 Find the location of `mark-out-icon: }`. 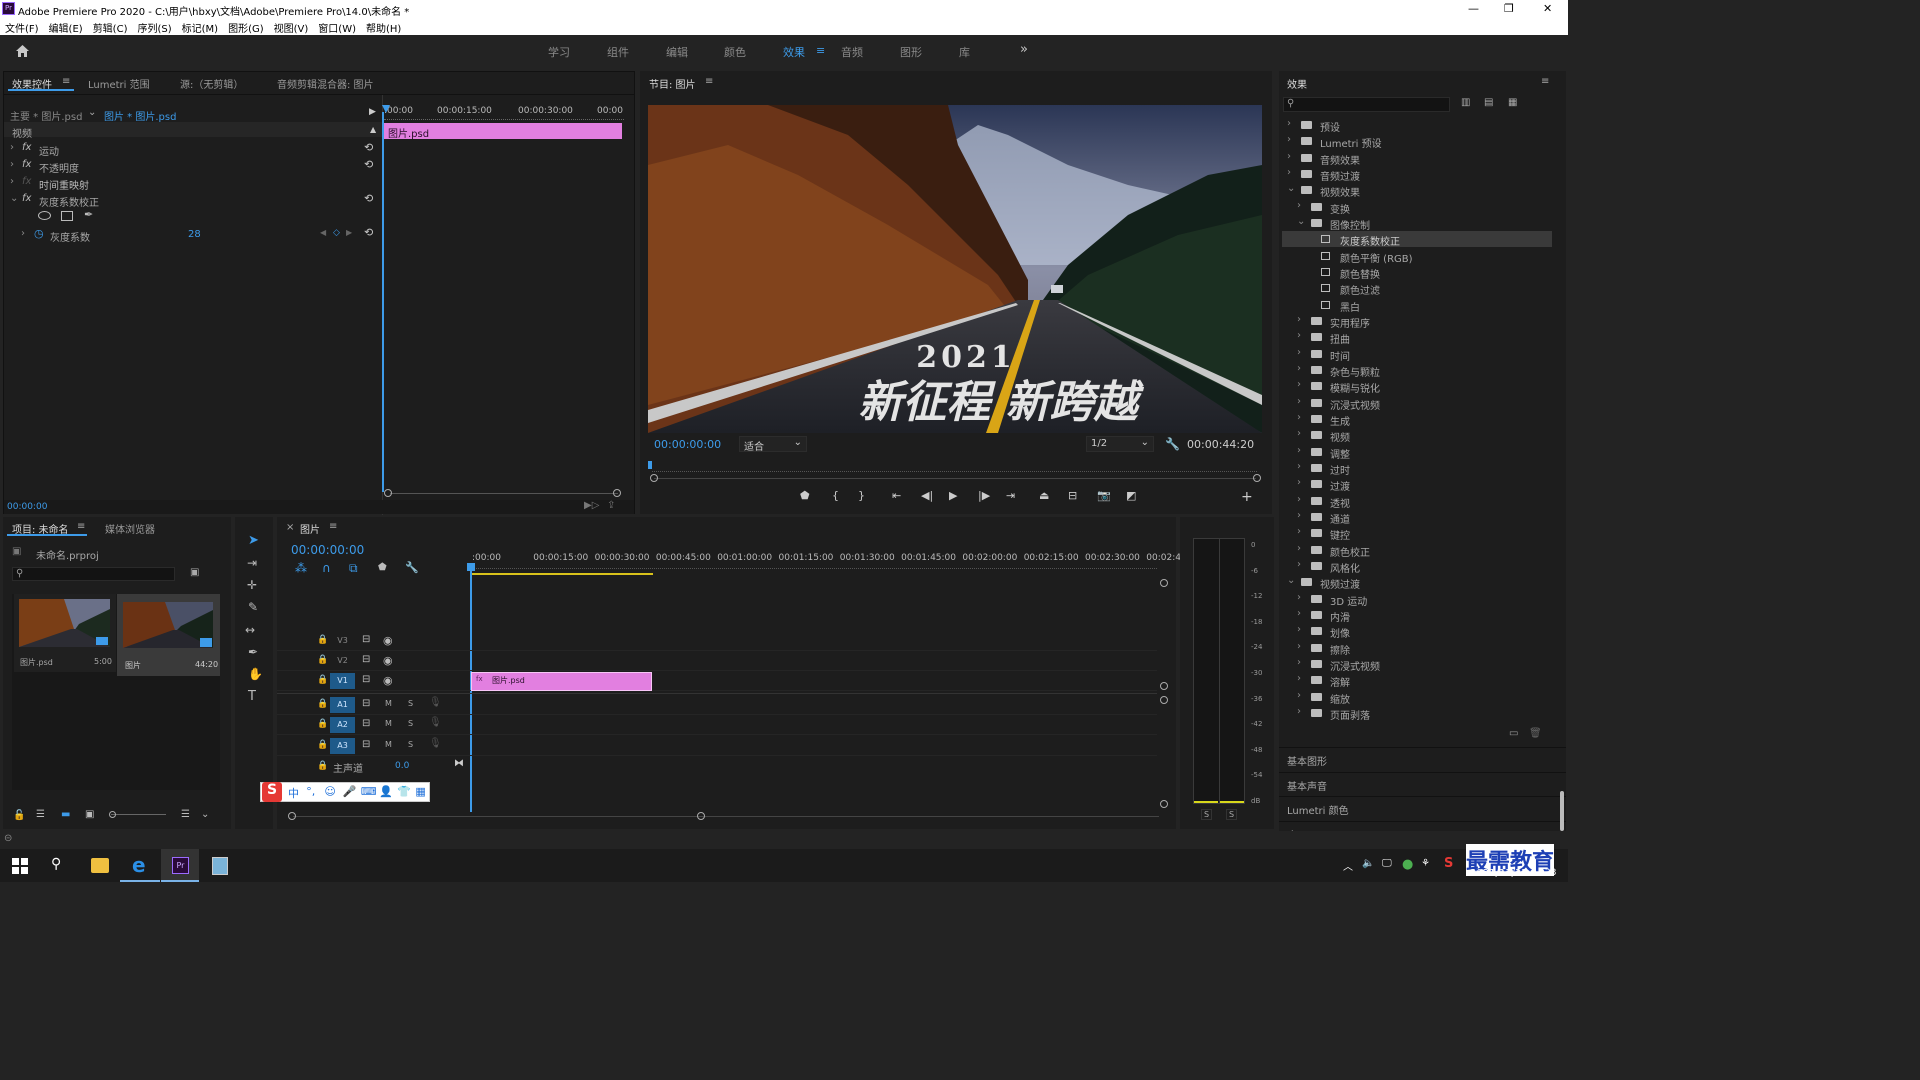

mark-out-icon: } is located at coordinates (861, 495).